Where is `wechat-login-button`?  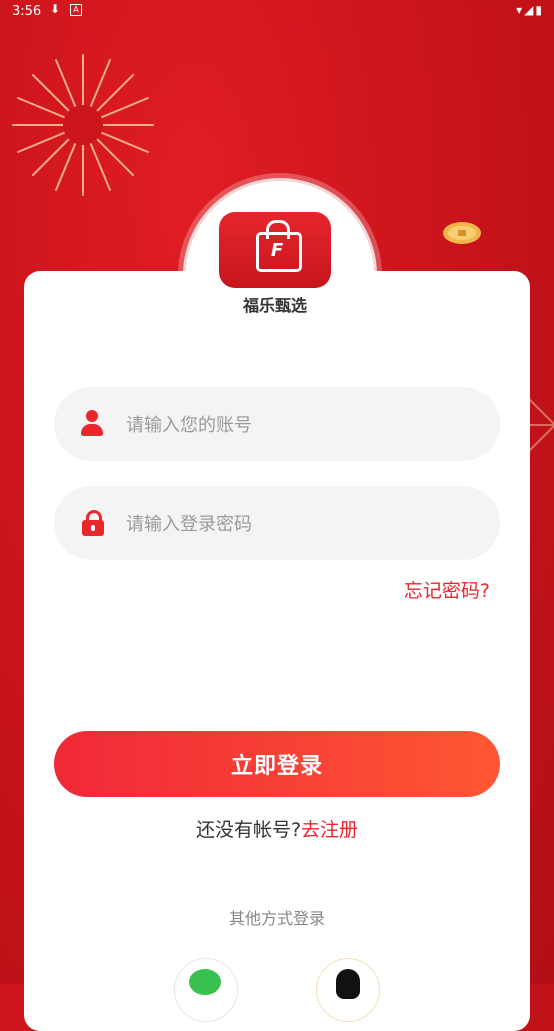
wechat-login-button is located at coordinates (206, 990).